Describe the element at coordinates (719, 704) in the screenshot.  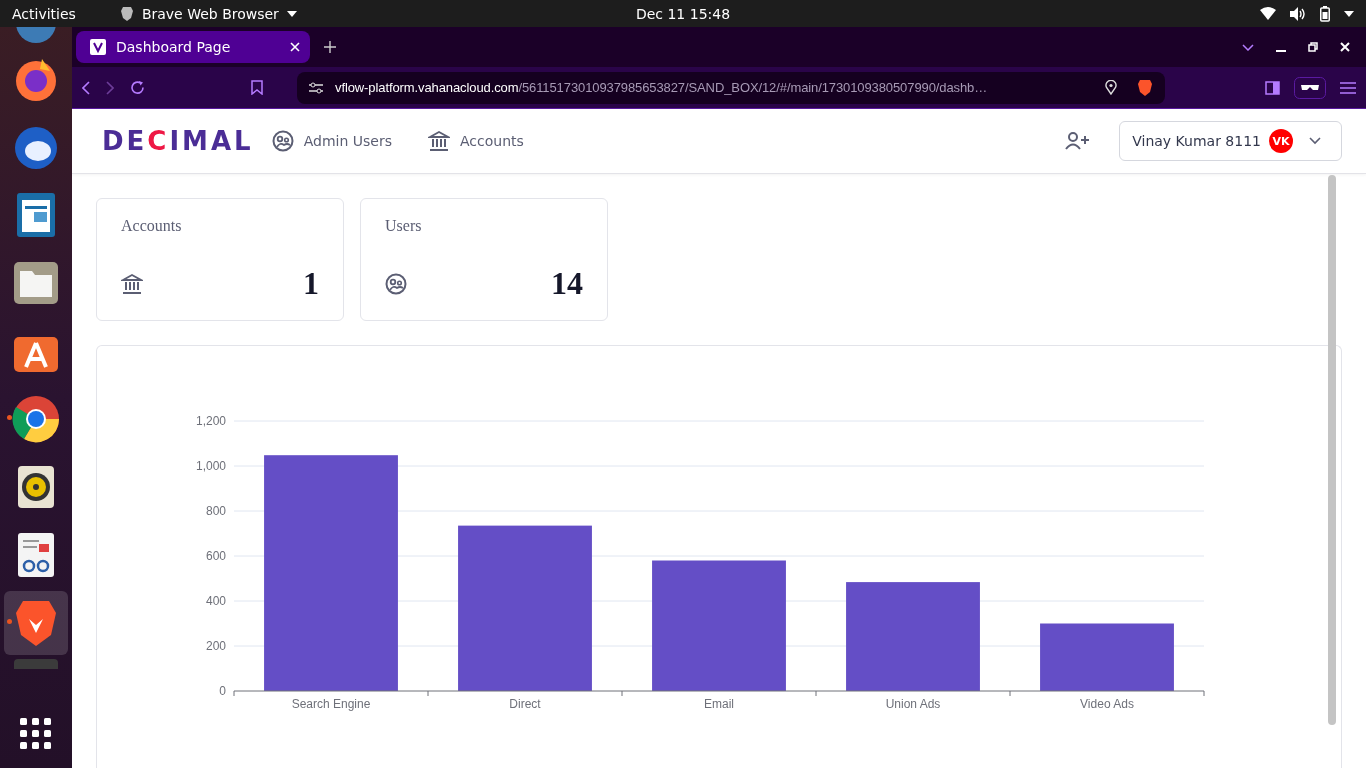
I see `axis-label: Email` at that location.